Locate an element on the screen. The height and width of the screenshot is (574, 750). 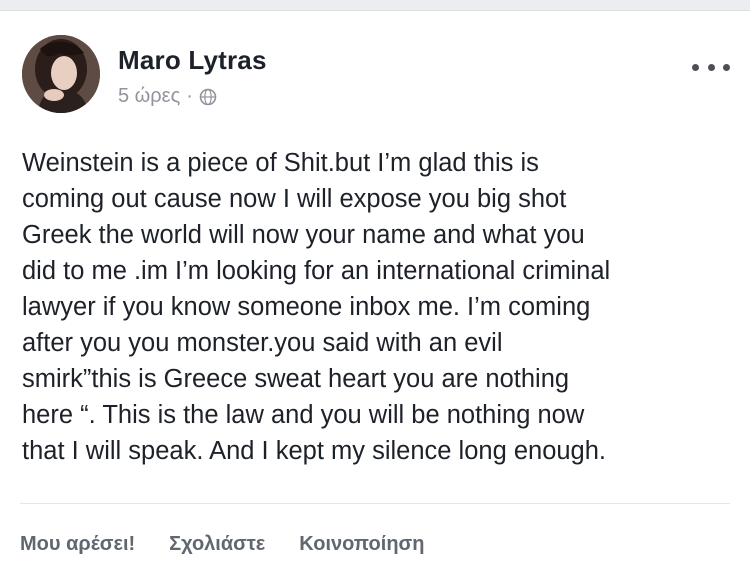
post-actions-bar: Μου αρέσει! Σχολιάστε Κοινοποίηση is located at coordinates (222, 544).